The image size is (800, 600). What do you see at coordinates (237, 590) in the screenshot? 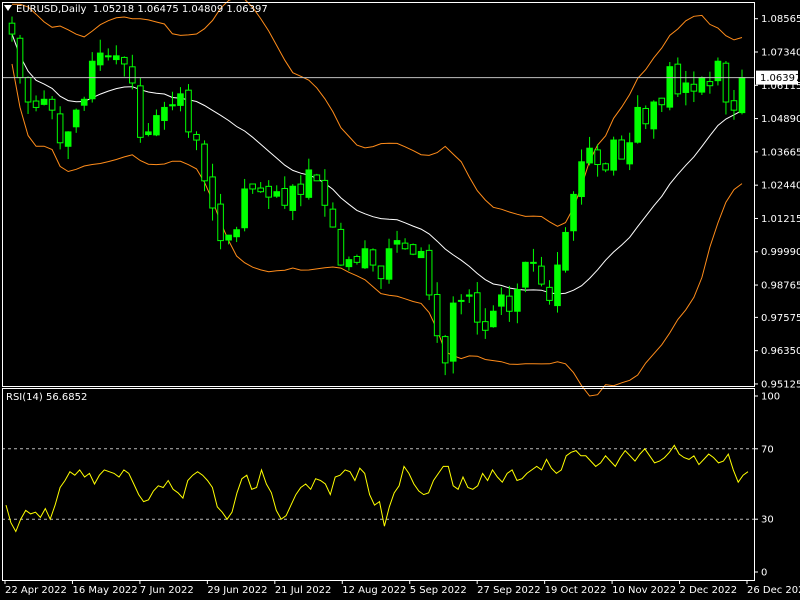
I see `date-tick-label: 29 Jun 2022` at bounding box center [237, 590].